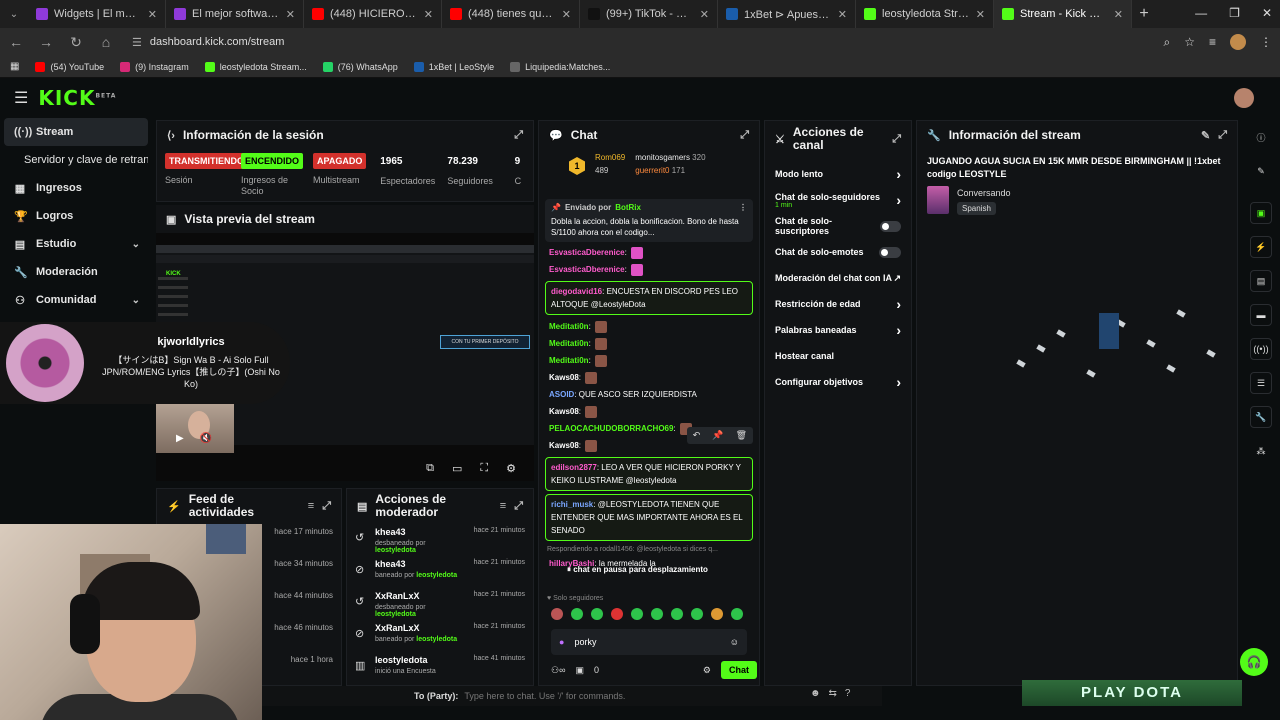  What do you see at coordinates (833, 693) in the screenshot?
I see `translate-icon: ⇆` at bounding box center [833, 693].